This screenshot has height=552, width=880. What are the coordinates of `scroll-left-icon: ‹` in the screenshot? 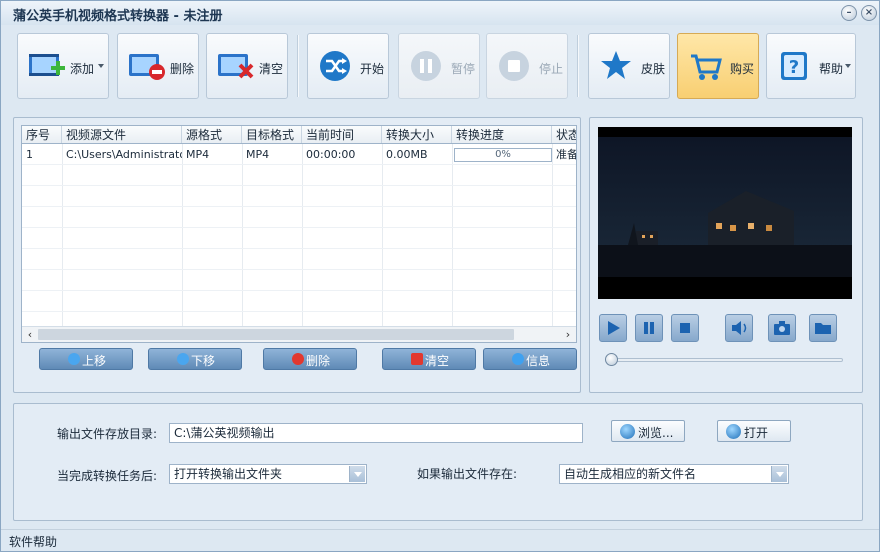 It's located at (30, 334).